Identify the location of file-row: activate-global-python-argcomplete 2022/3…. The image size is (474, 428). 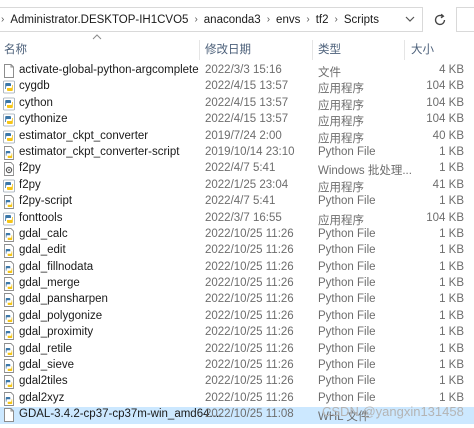
(237, 71).